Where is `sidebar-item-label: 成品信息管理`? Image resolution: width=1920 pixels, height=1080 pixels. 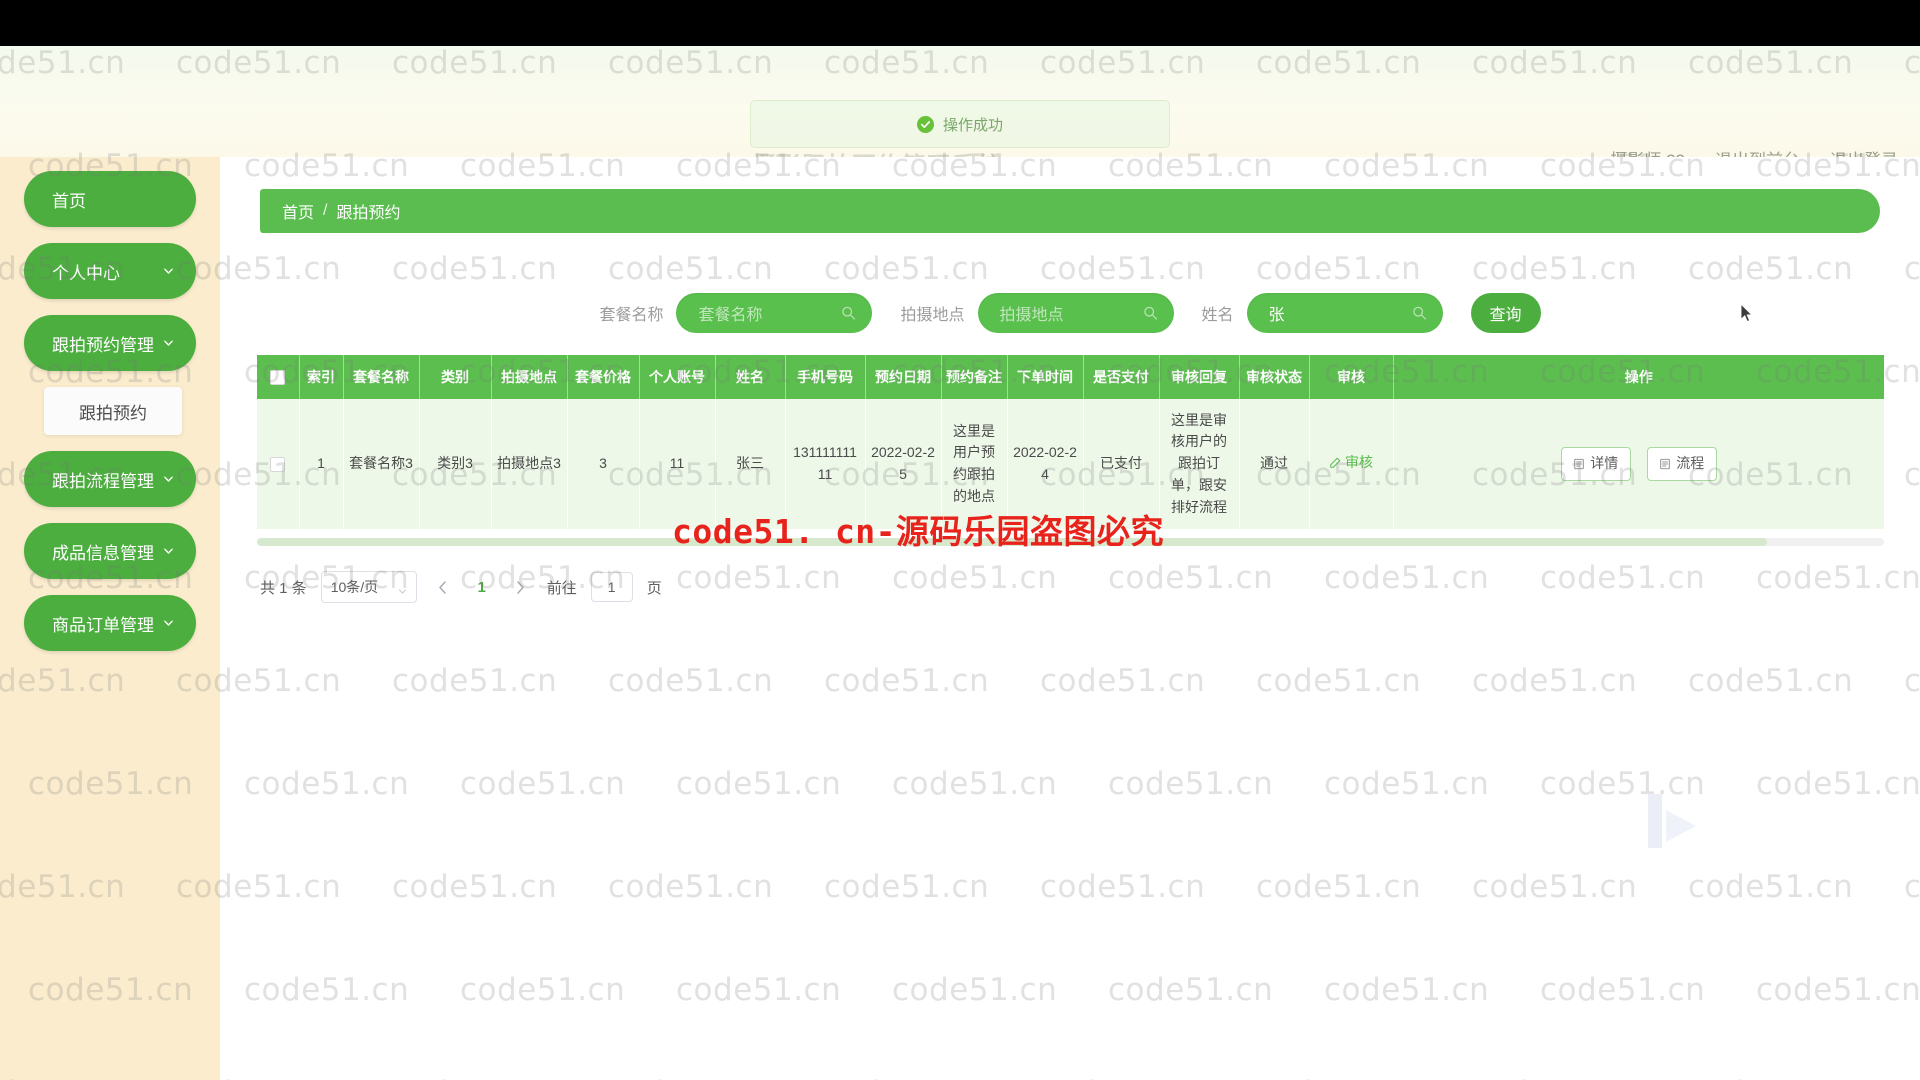 sidebar-item-label: 成品信息管理 is located at coordinates (103, 553).